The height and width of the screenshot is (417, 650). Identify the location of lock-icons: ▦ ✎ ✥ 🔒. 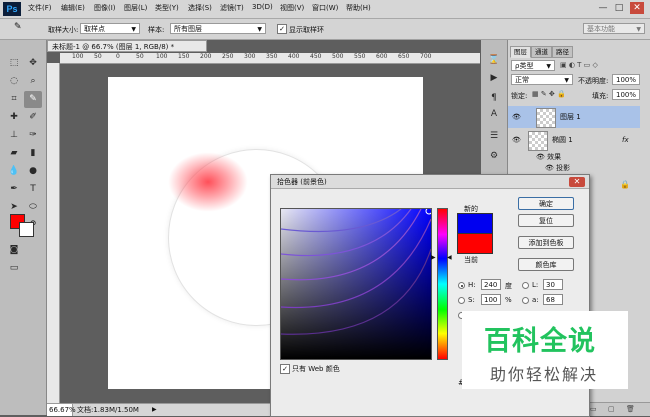
(549, 94).